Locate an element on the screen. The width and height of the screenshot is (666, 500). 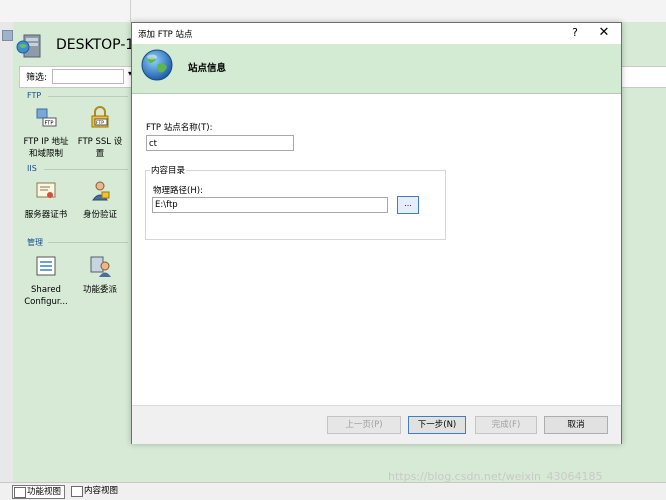
toolbar-segment is located at coordinates (65, 11).